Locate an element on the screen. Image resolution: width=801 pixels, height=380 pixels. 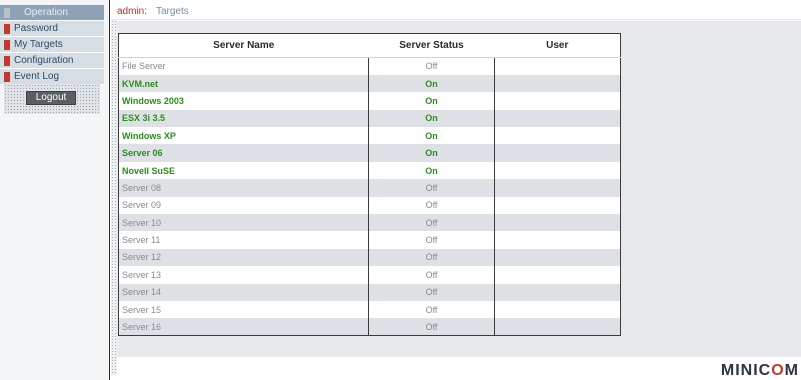
column-header-server-status: Server Status is located at coordinates (431, 45).